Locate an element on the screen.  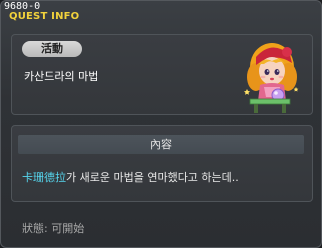
quest-status: 狀態: 可開始 is located at coordinates (53, 228).